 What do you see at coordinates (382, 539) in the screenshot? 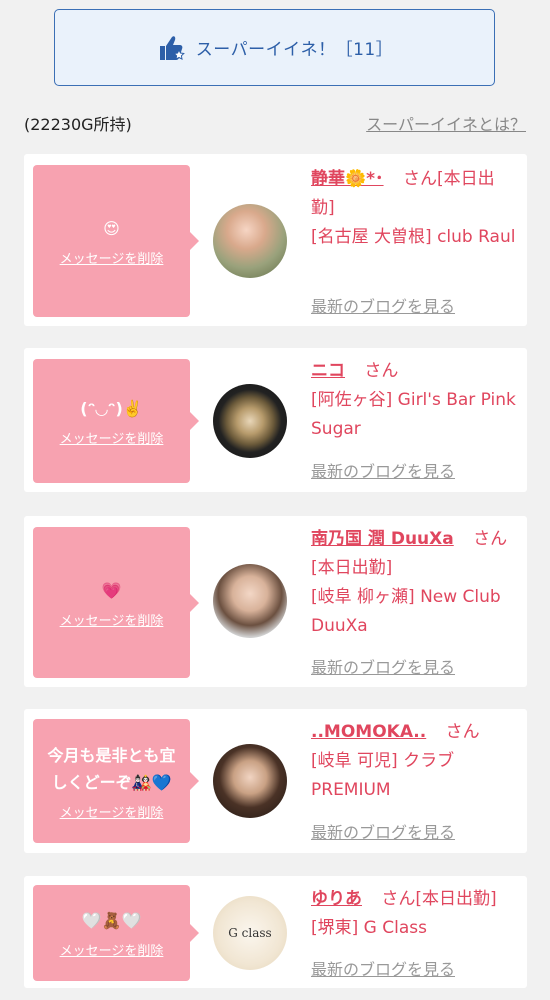
I see `profile-name-link: 南乃国 潤 DuuXa` at bounding box center [382, 539].